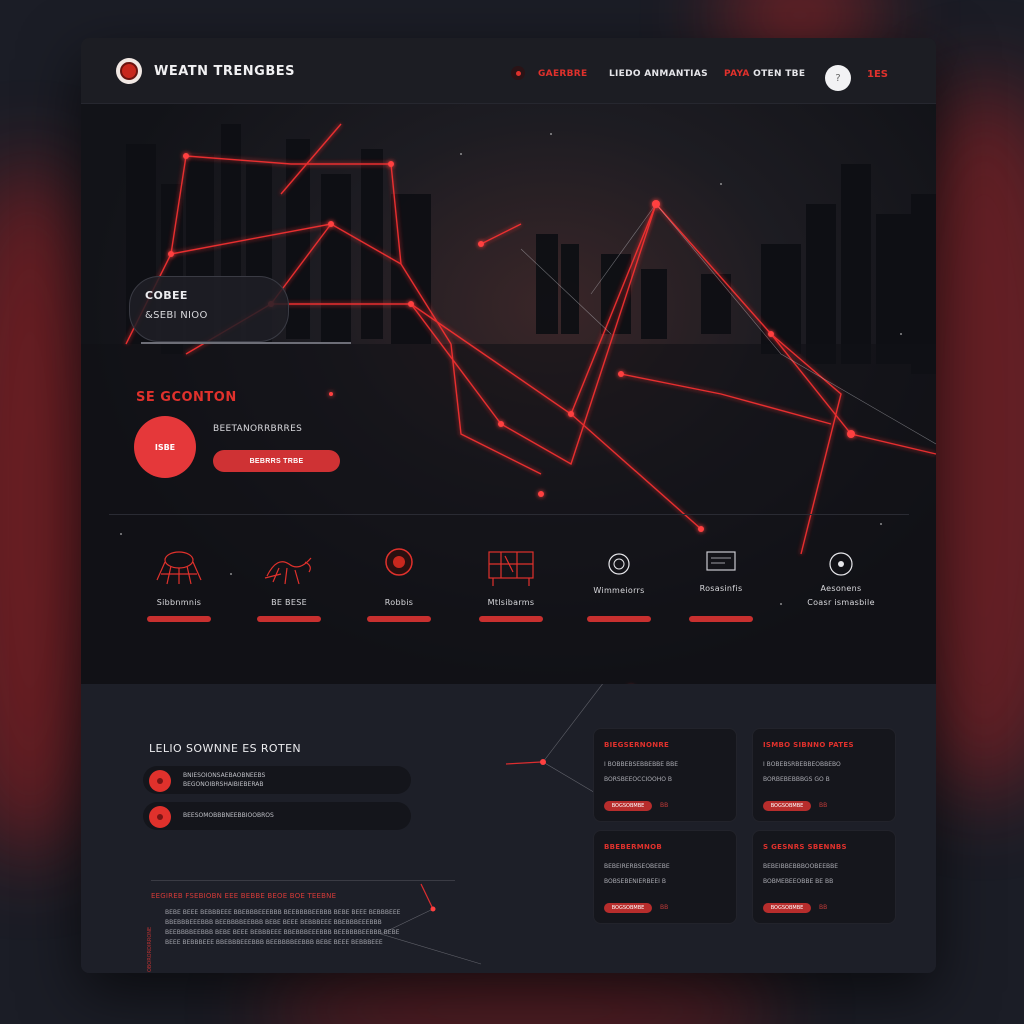 Image resolution: width=1024 pixels, height=1024 pixels. Describe the element at coordinates (276, 461) in the screenshot. I see `hero-cta-button: BEBRRS TRBE` at that location.